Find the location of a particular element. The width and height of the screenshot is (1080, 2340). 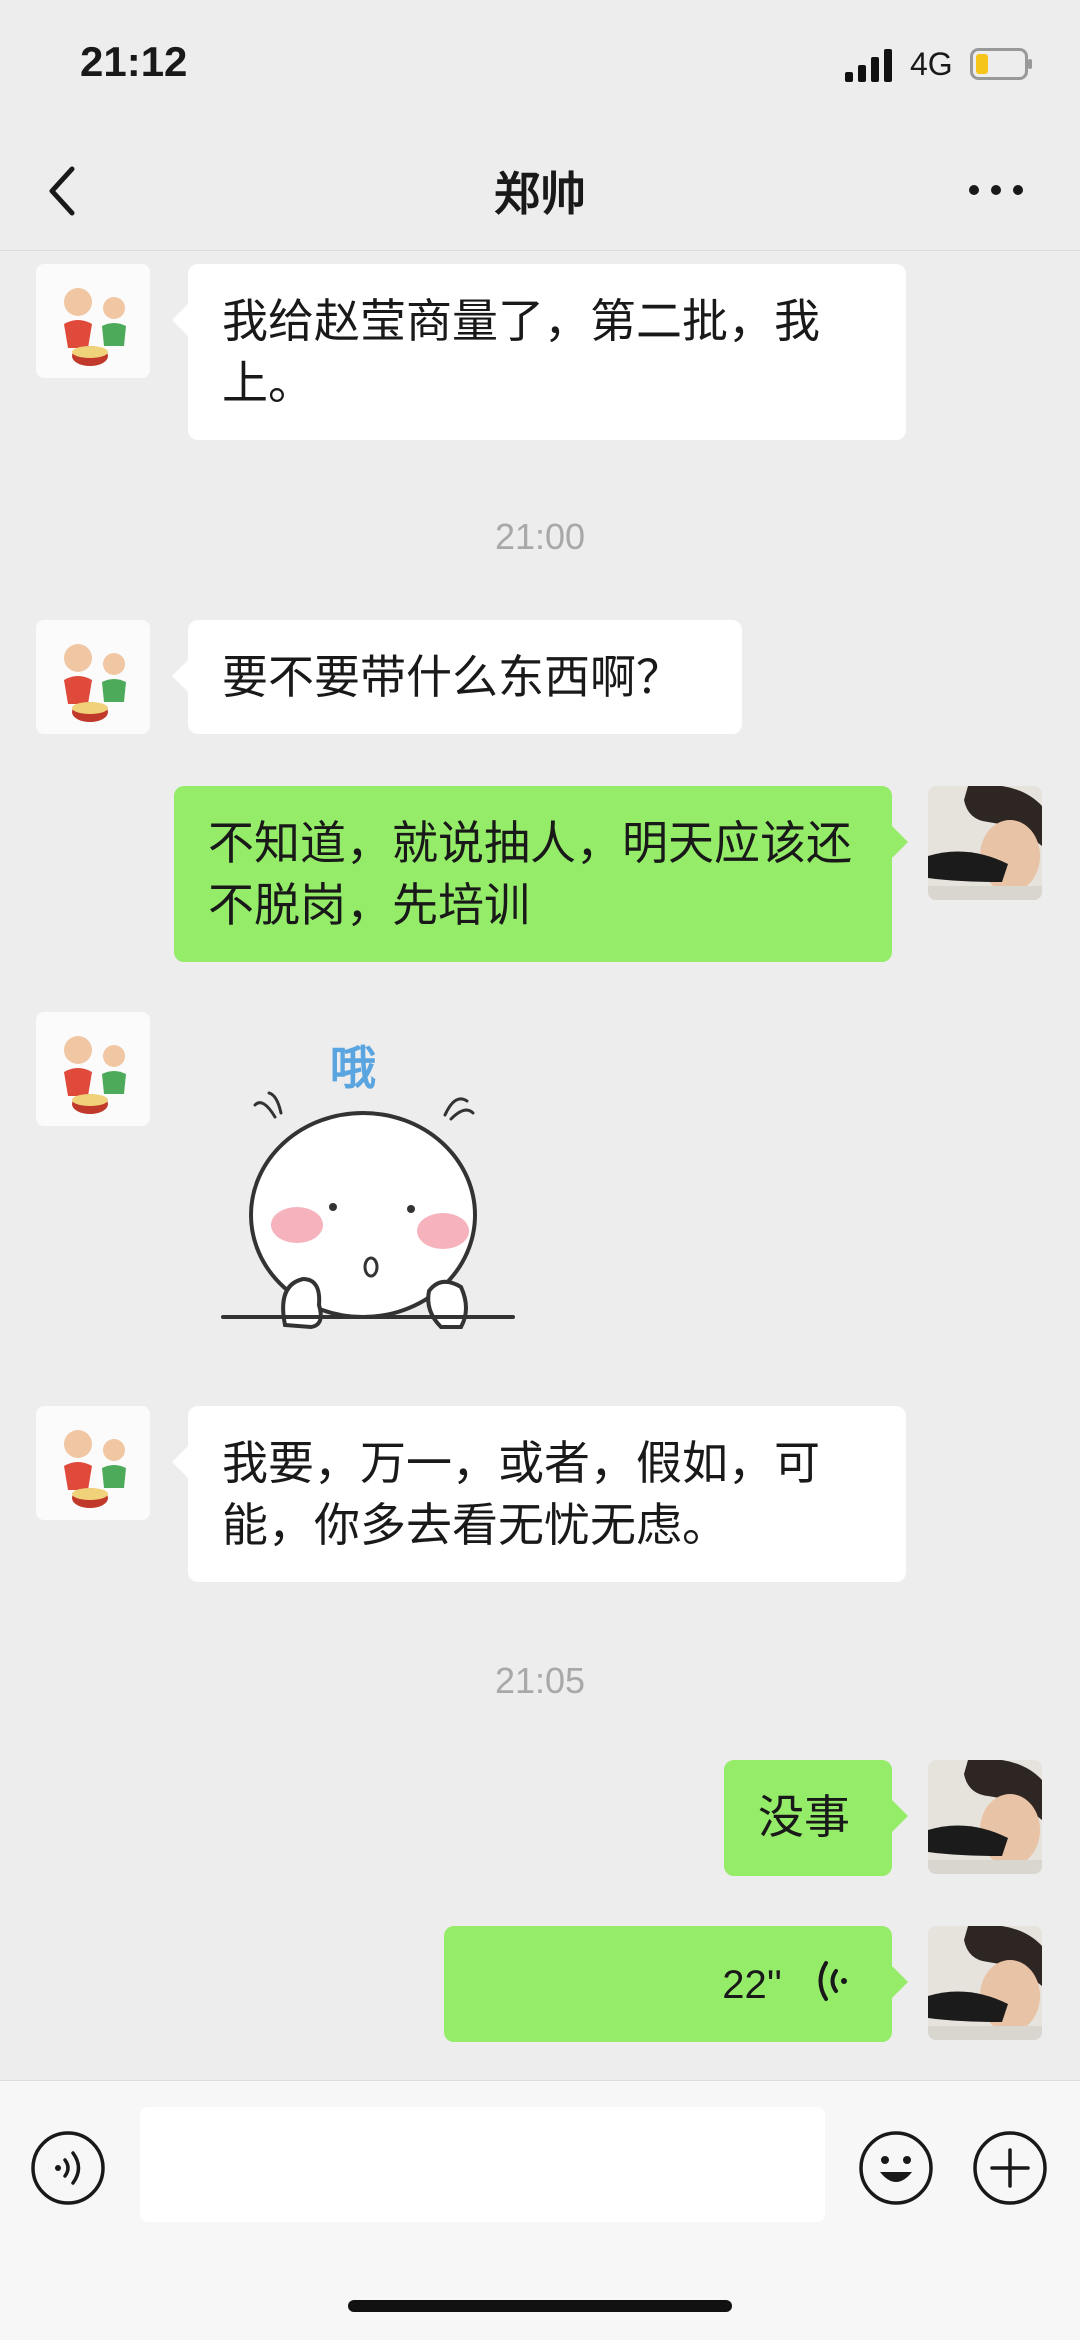

message-input is located at coordinates (482, 2164).